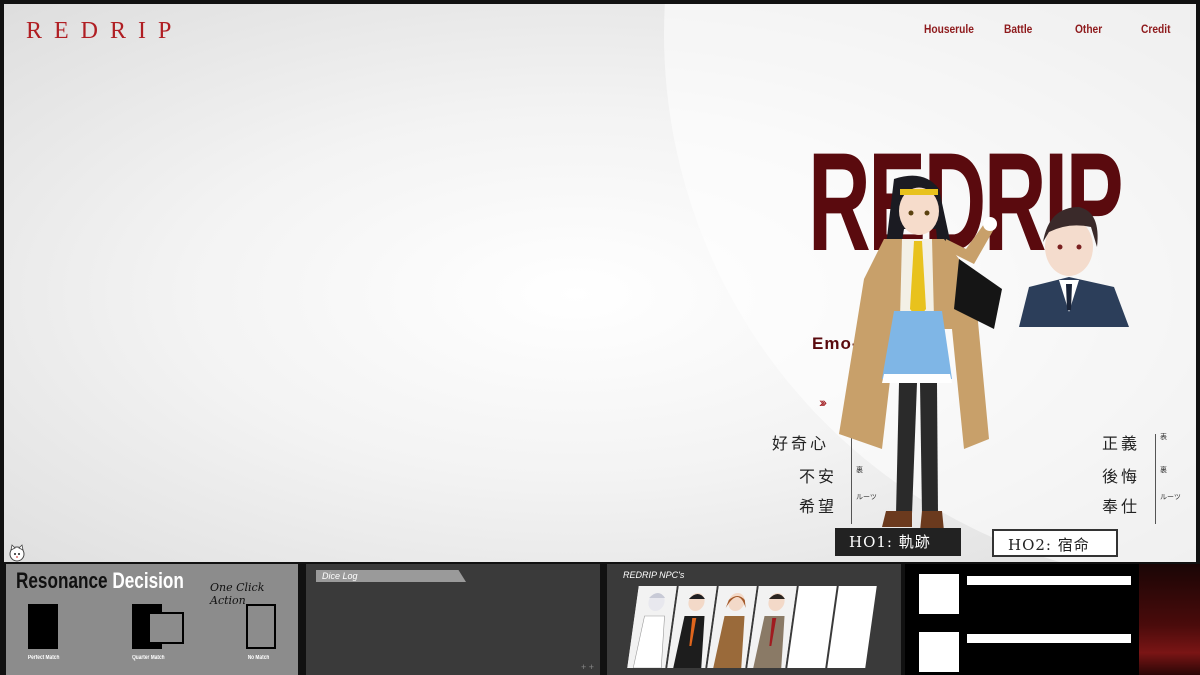 Image resolution: width=1200 pixels, height=675 pixels. What do you see at coordinates (1155, 29) in the screenshot?
I see `nav-credit: Credit` at bounding box center [1155, 29].